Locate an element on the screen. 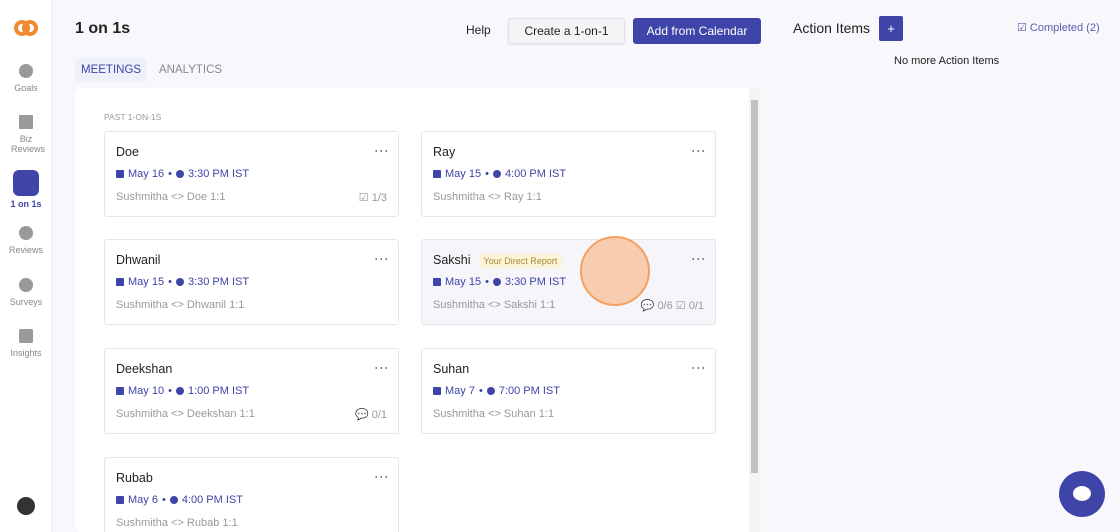 The width and height of the screenshot is (1120, 532). sidebar-item-surveys: Surveys is located at coordinates (26, 292).